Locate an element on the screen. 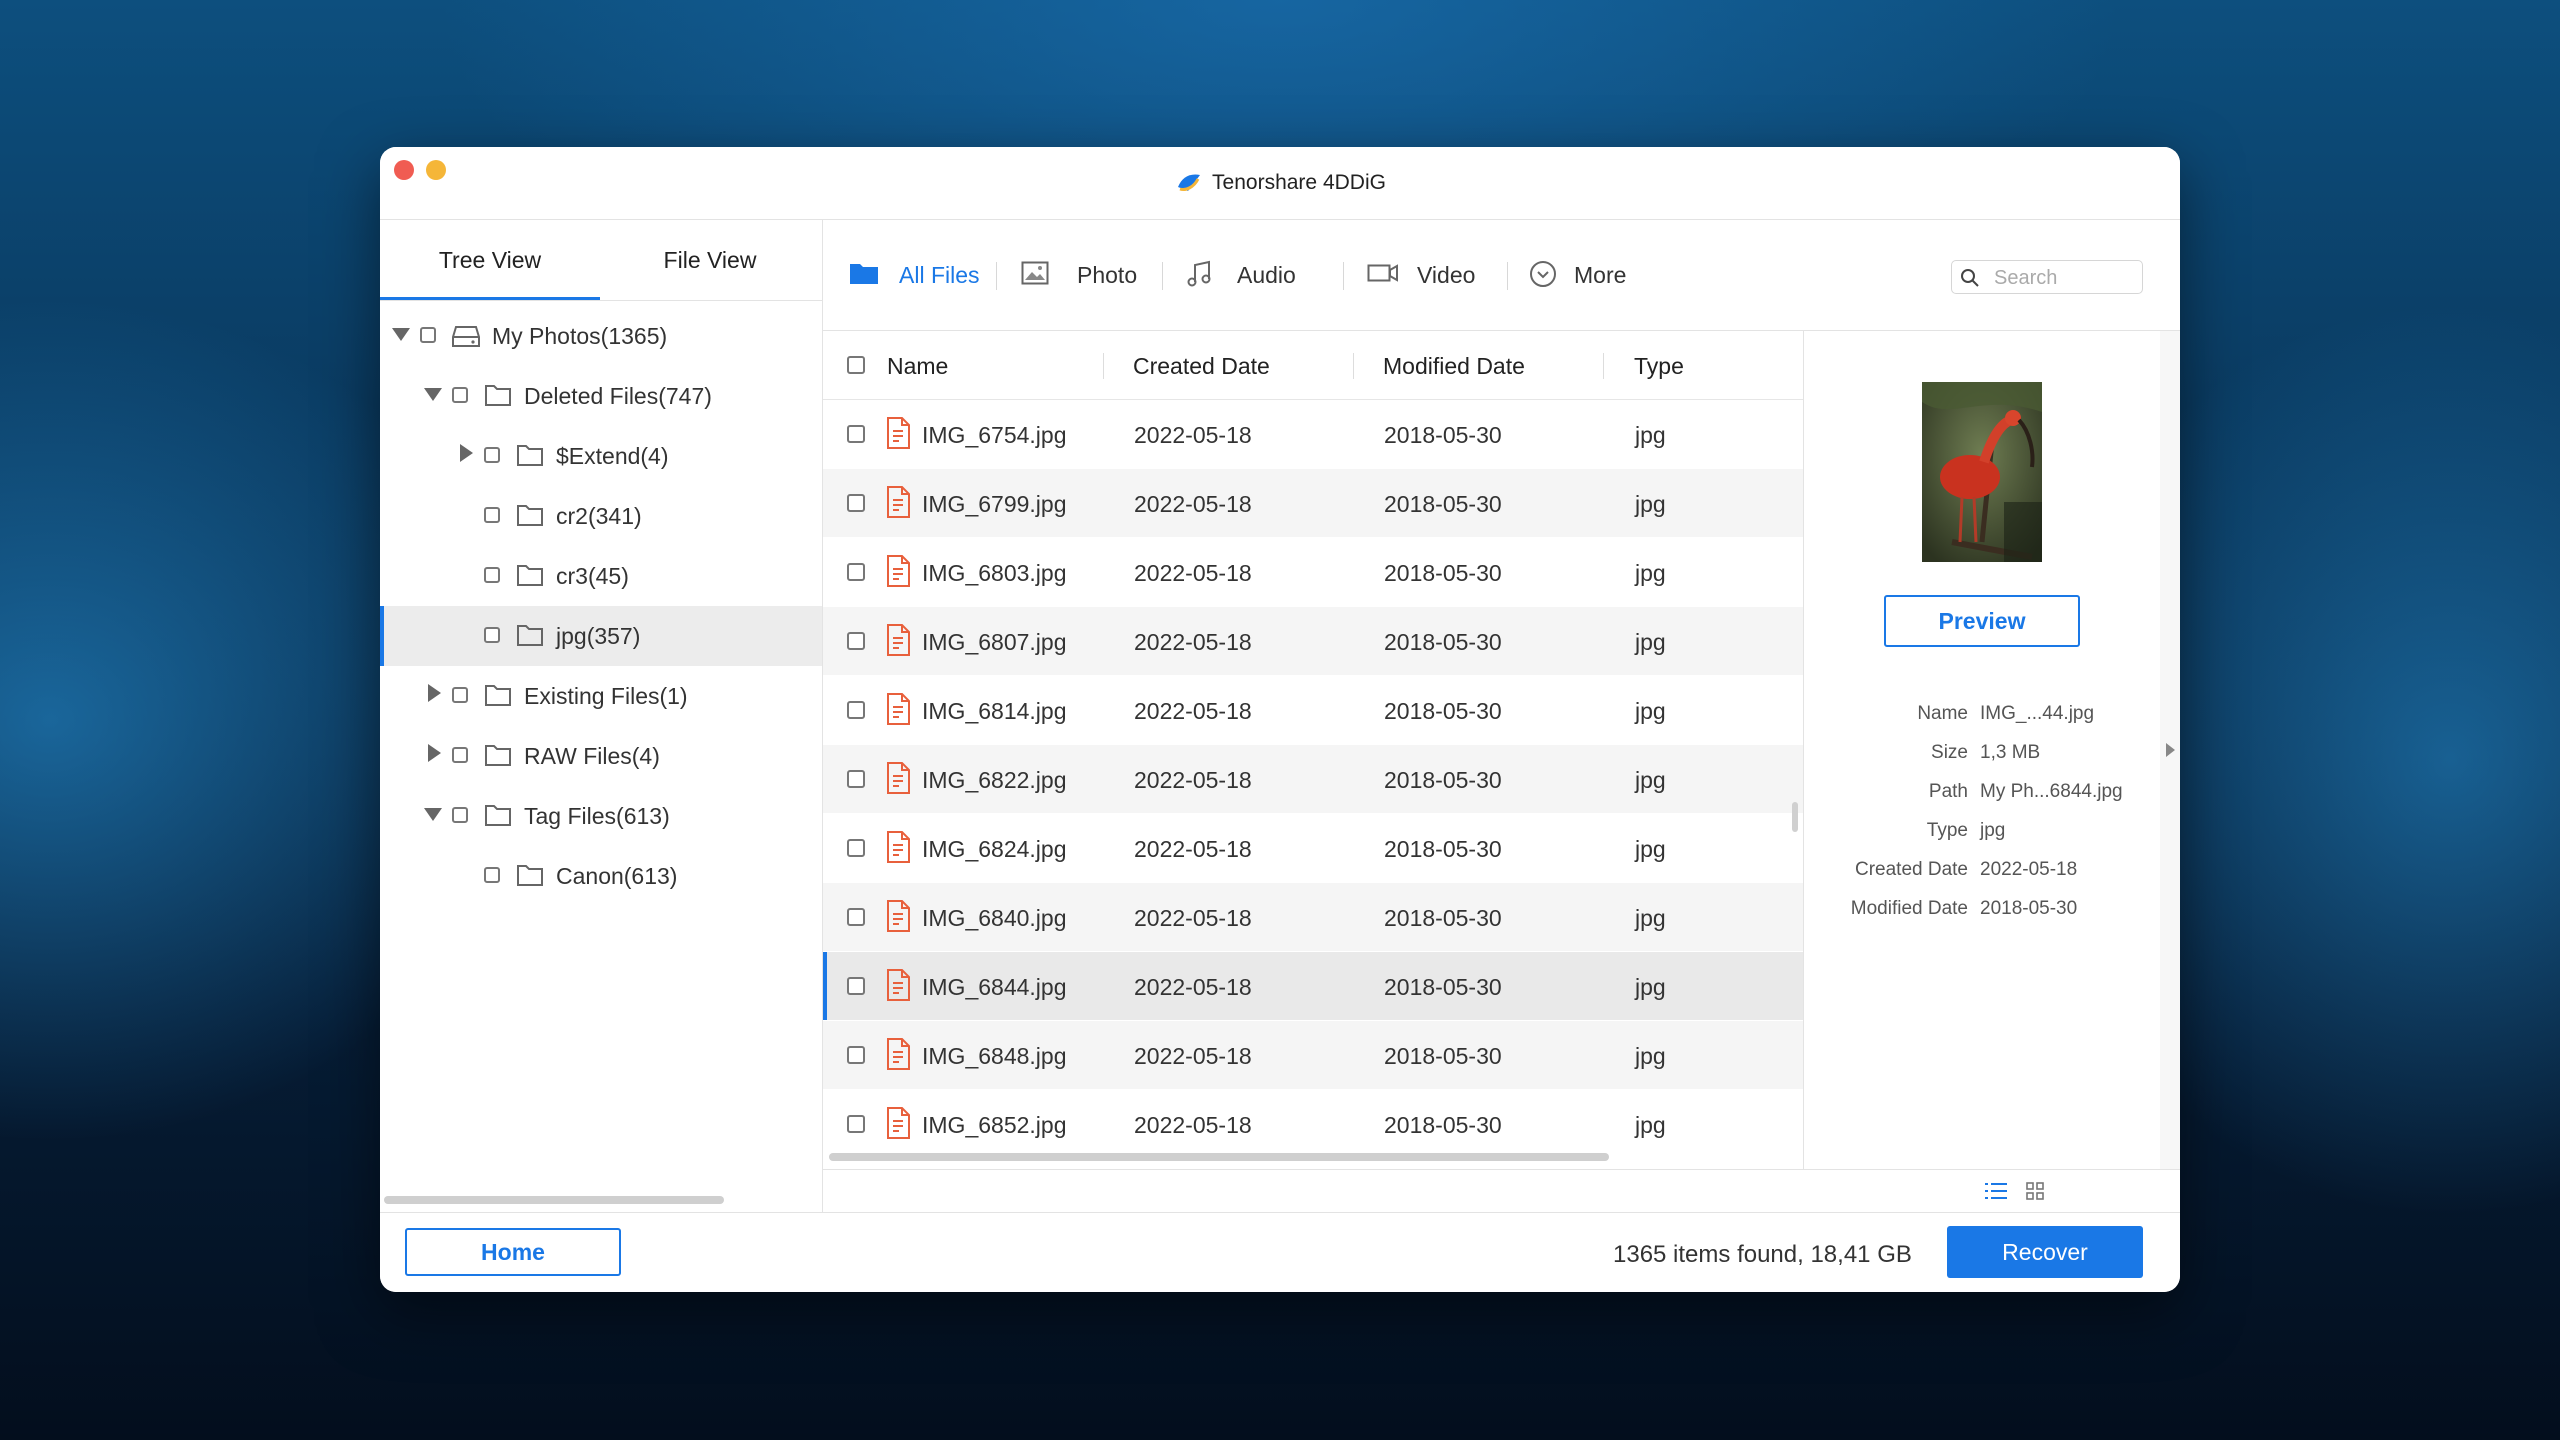 Image resolution: width=2560 pixels, height=1440 pixels. list-view-icon is located at coordinates (1996, 1193).